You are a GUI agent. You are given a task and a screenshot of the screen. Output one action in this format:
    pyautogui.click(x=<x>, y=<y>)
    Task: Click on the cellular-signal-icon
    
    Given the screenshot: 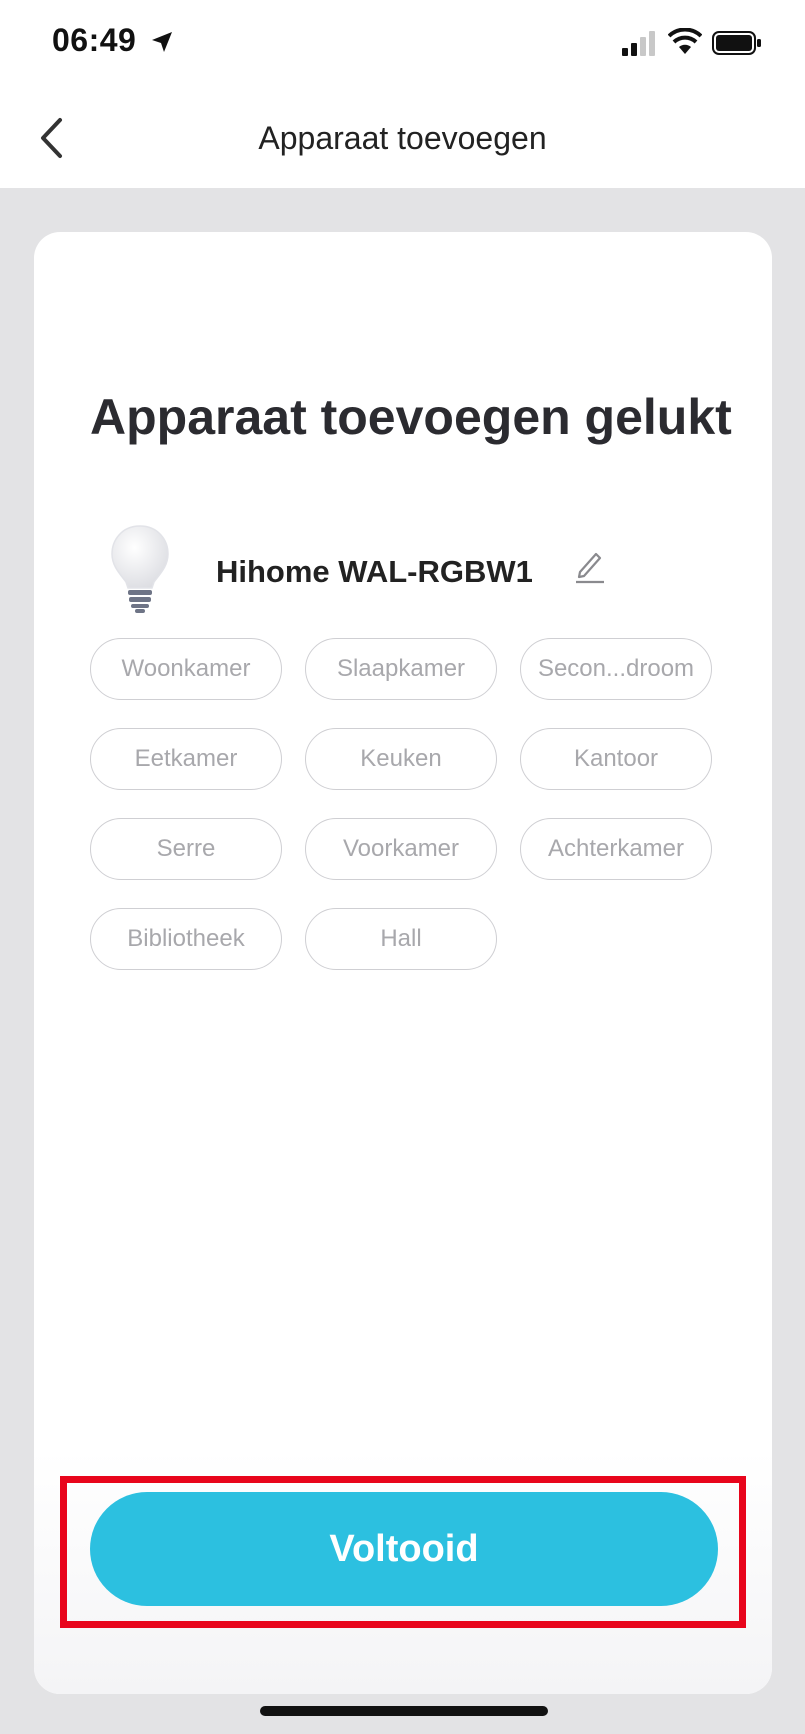 What is the action you would take?
    pyautogui.click(x=638, y=43)
    